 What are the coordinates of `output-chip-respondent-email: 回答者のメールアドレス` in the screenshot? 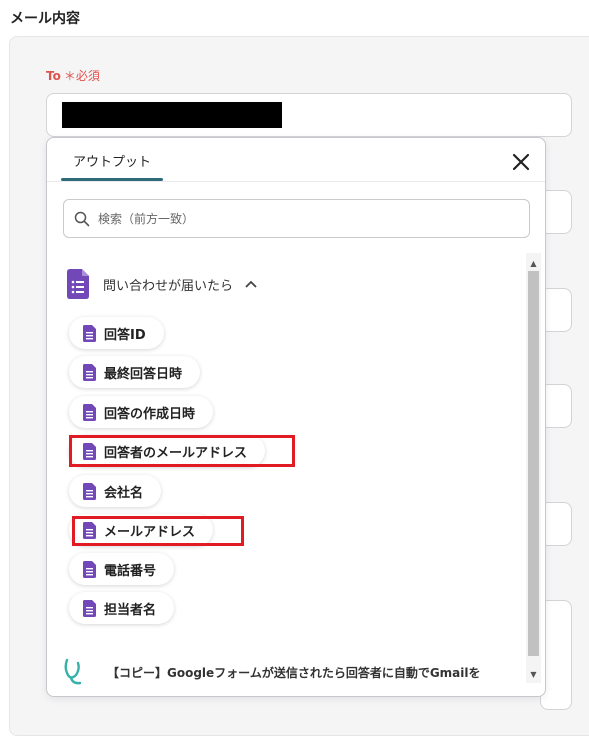 It's located at (167, 451).